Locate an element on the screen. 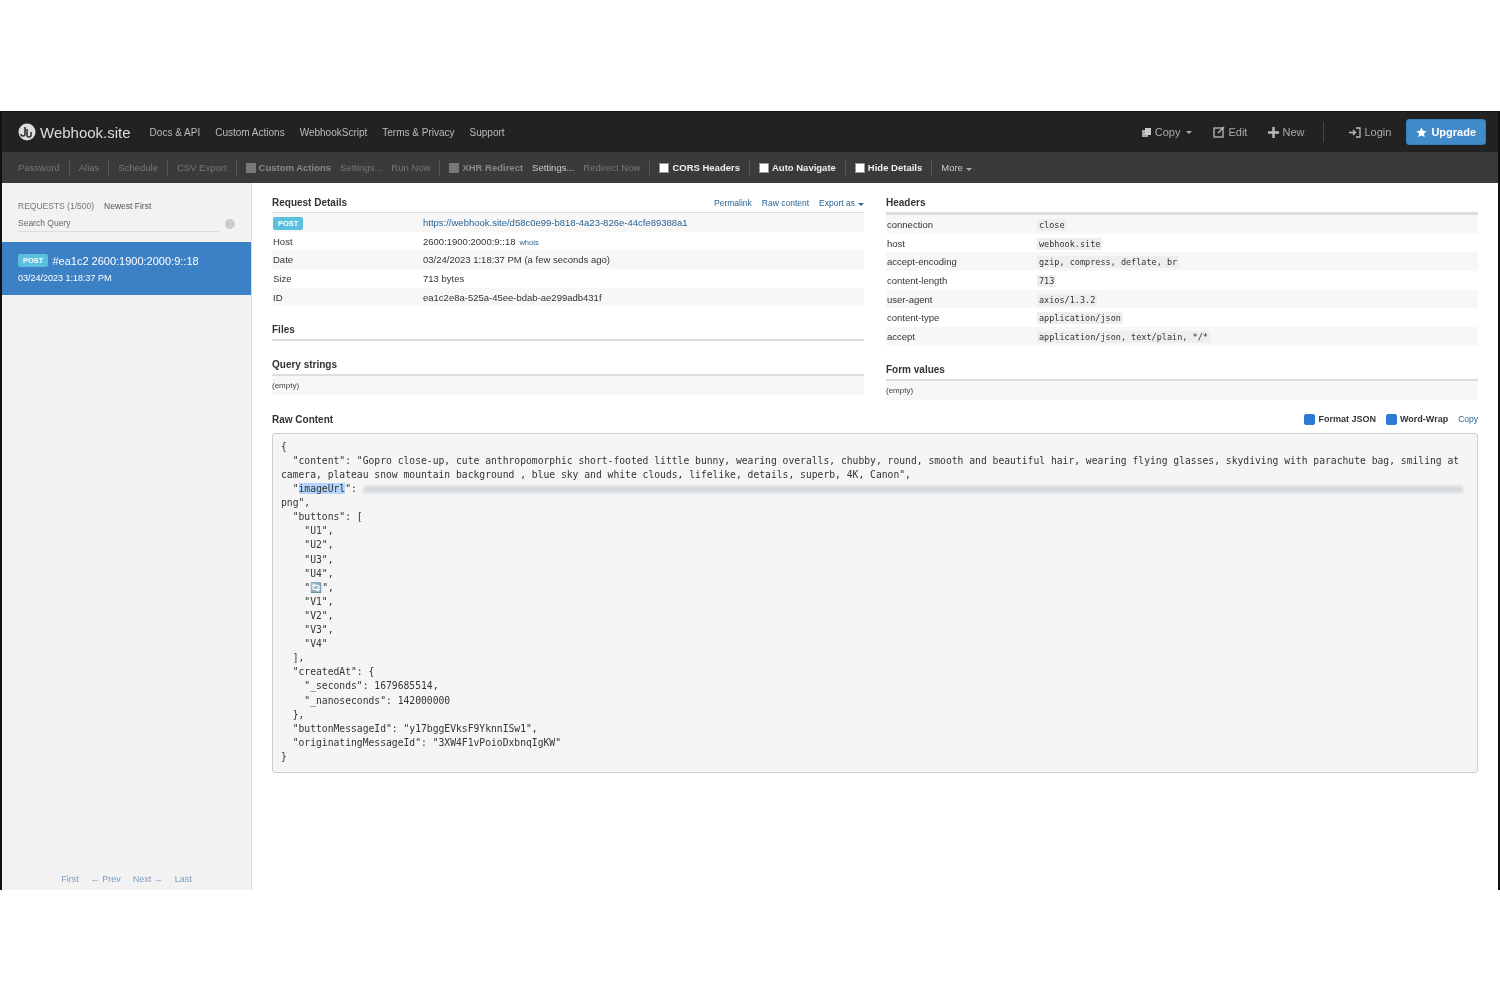 This screenshot has width=1500, height=1000. section-title: Query strings is located at coordinates (305, 365).